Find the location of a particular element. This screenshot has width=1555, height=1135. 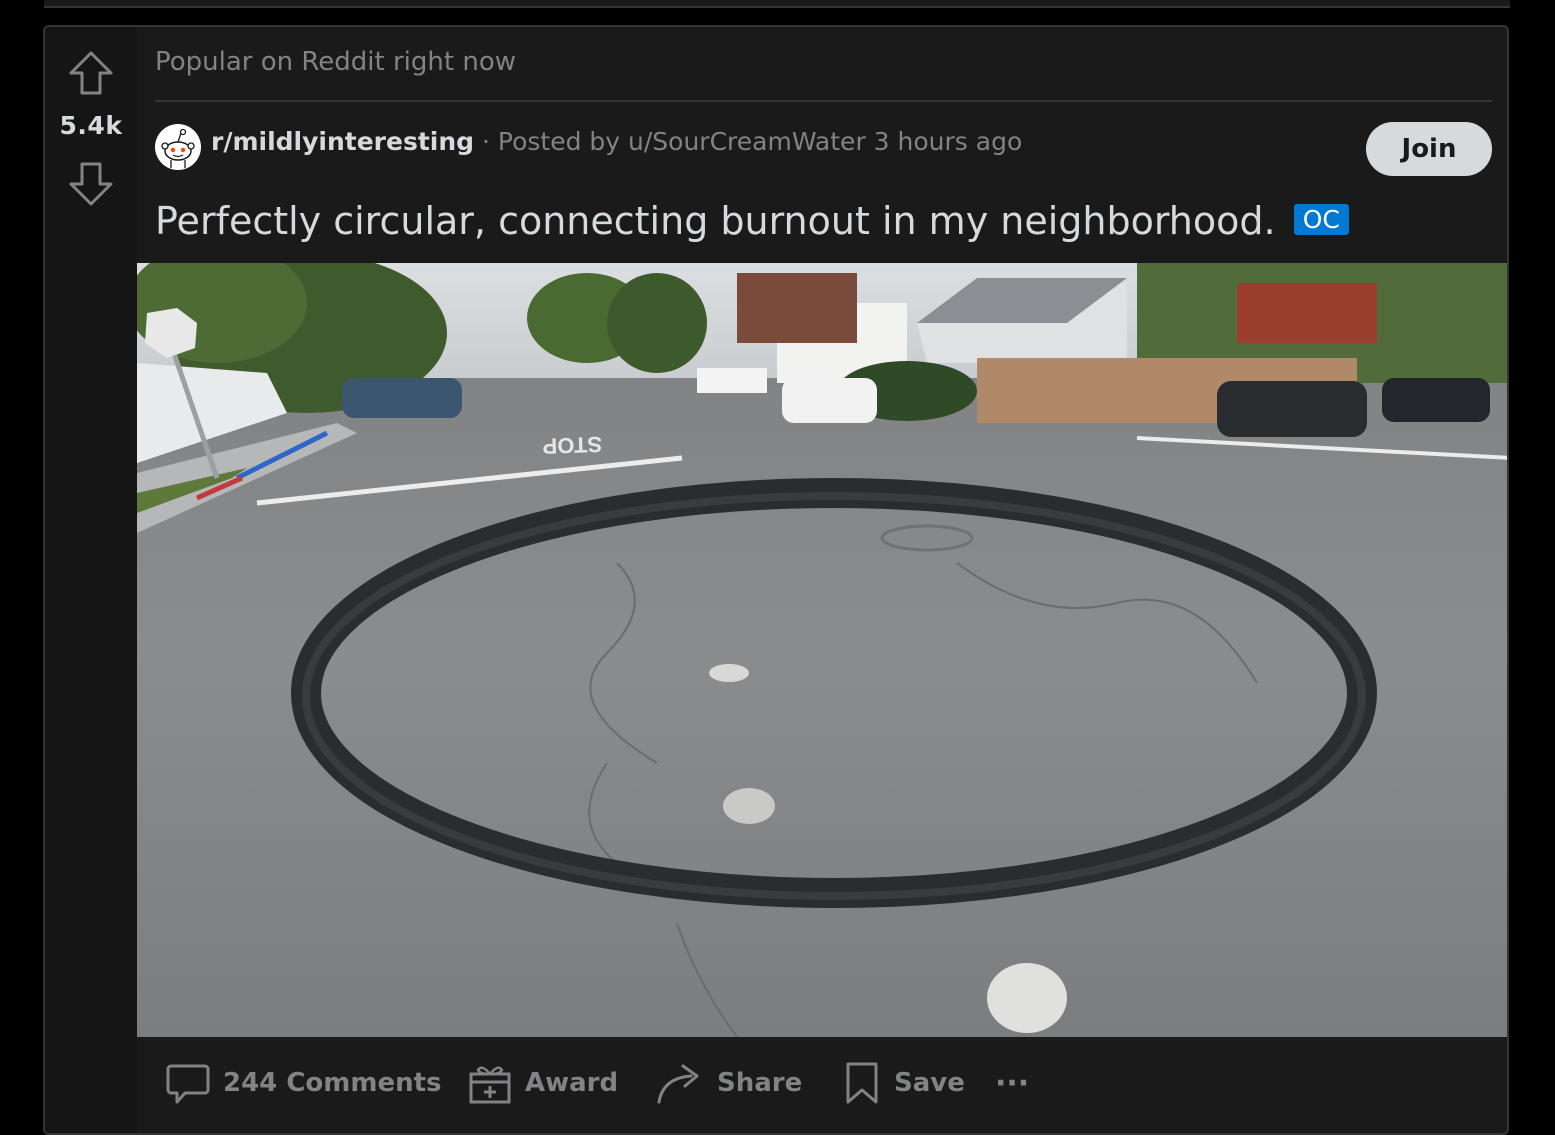

snoo-icon is located at coordinates (178, 148).